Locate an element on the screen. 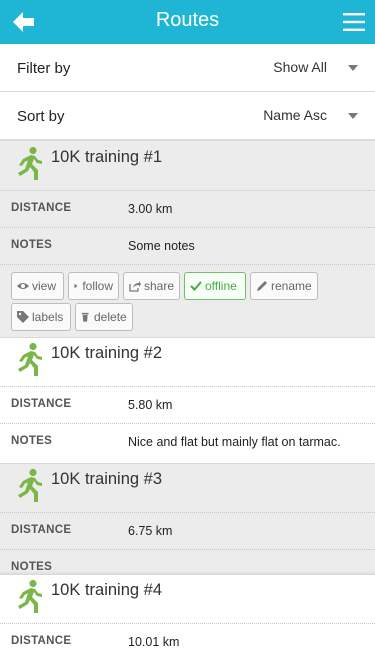 The image size is (375, 667). notes-row: NOTES Some notes is located at coordinates (187, 245).